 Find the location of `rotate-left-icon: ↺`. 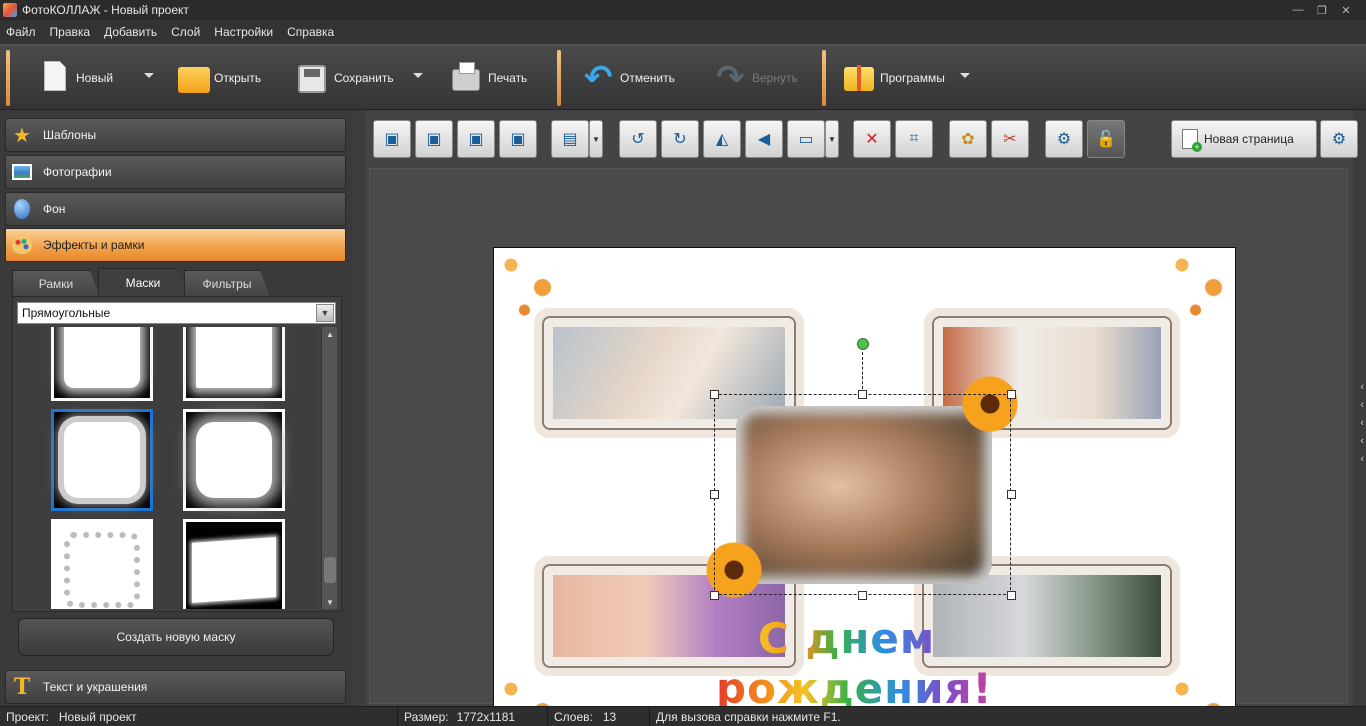

rotate-left-icon: ↺ is located at coordinates (638, 139).